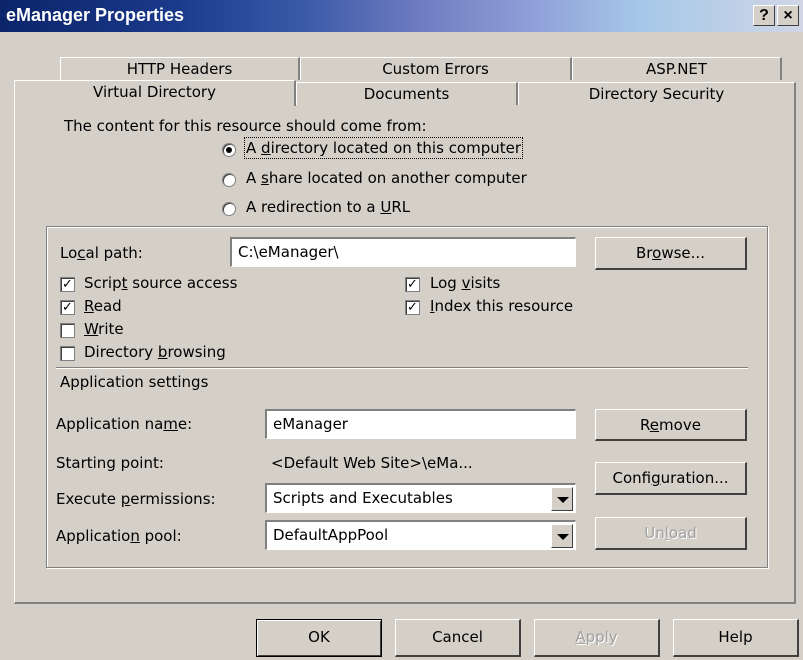  What do you see at coordinates (101, 253) in the screenshot?
I see `local-path-label: Local path:` at bounding box center [101, 253].